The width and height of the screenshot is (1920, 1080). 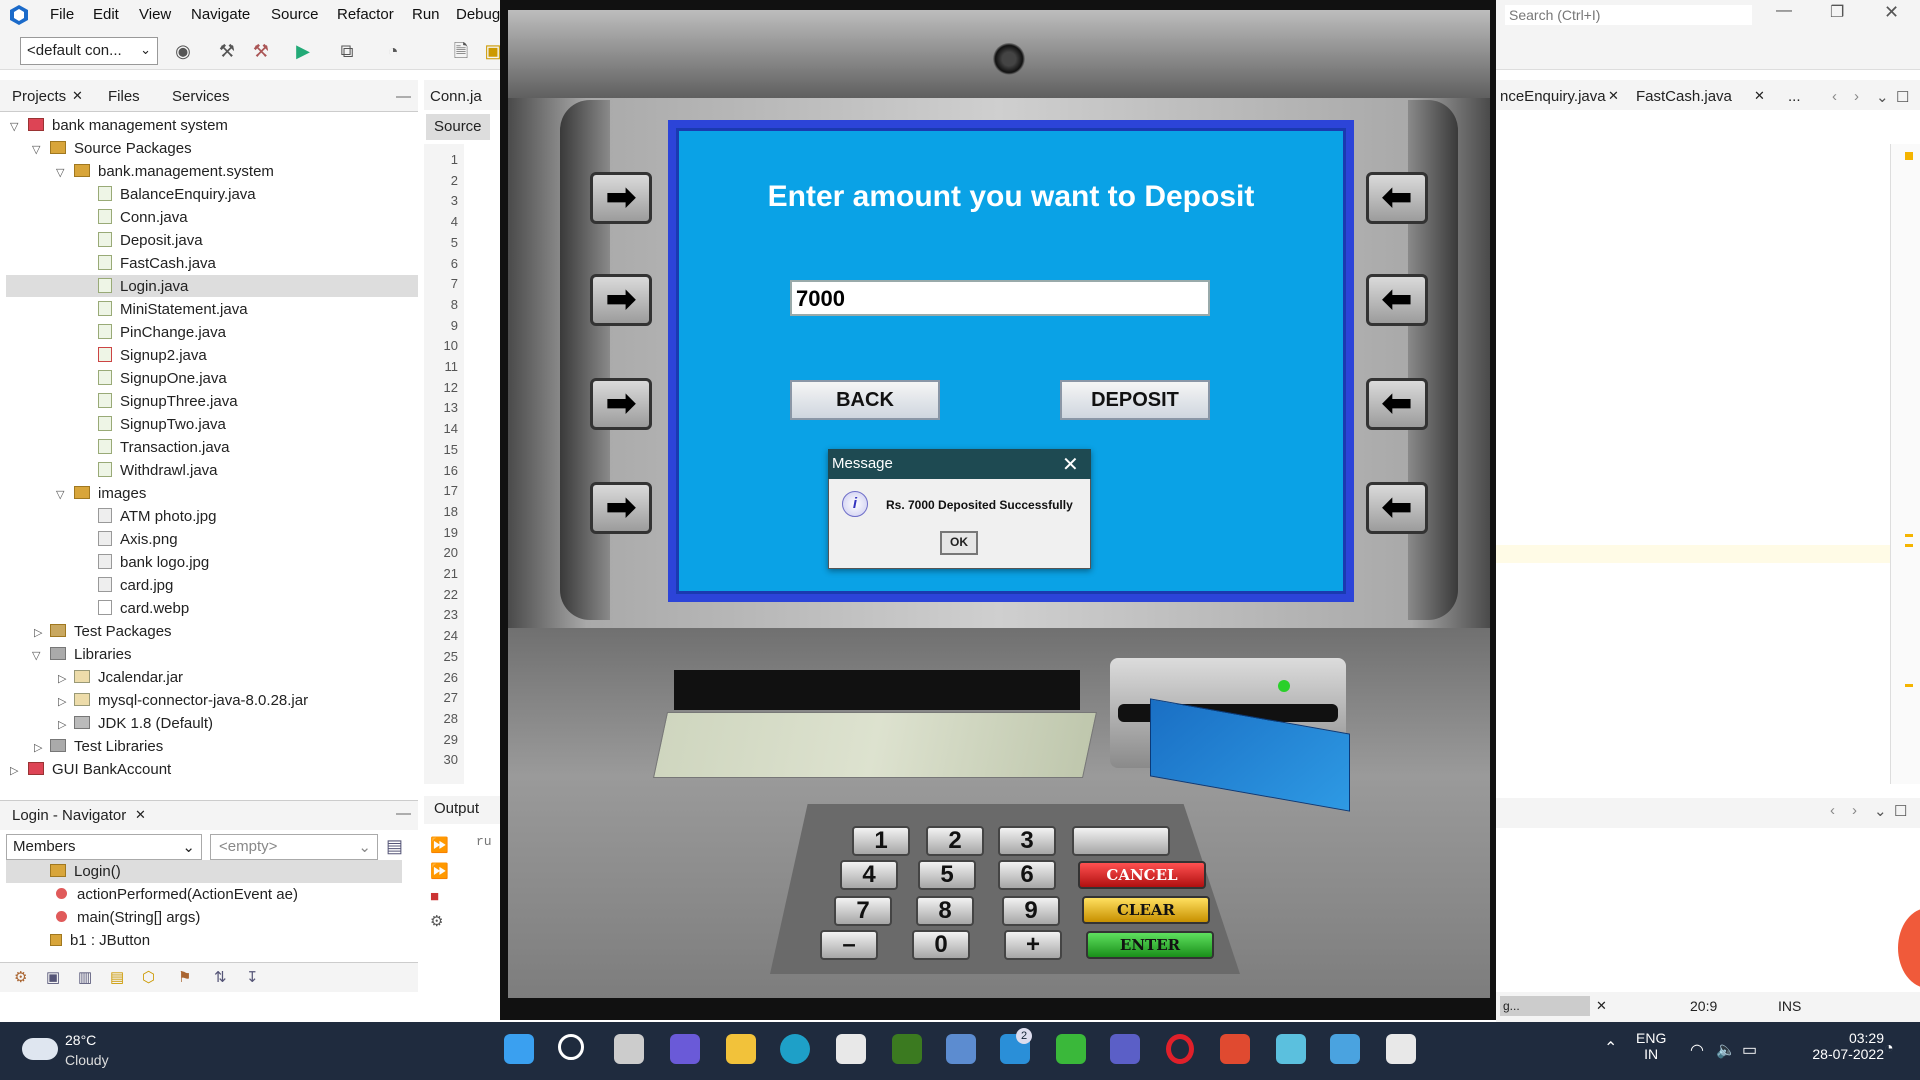 I want to click on chat-app-icon, so click(x=1071, y=1049).